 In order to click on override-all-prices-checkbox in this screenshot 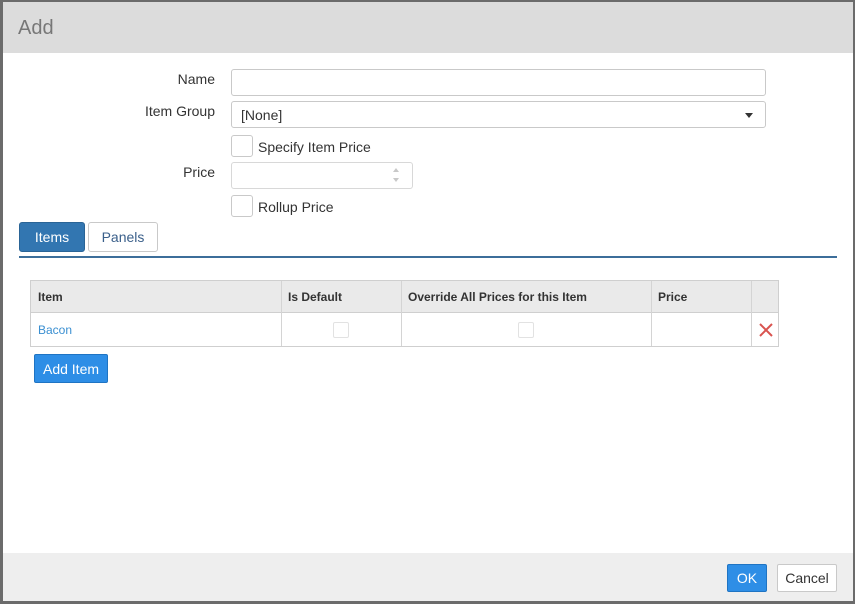, I will do `click(526, 330)`.